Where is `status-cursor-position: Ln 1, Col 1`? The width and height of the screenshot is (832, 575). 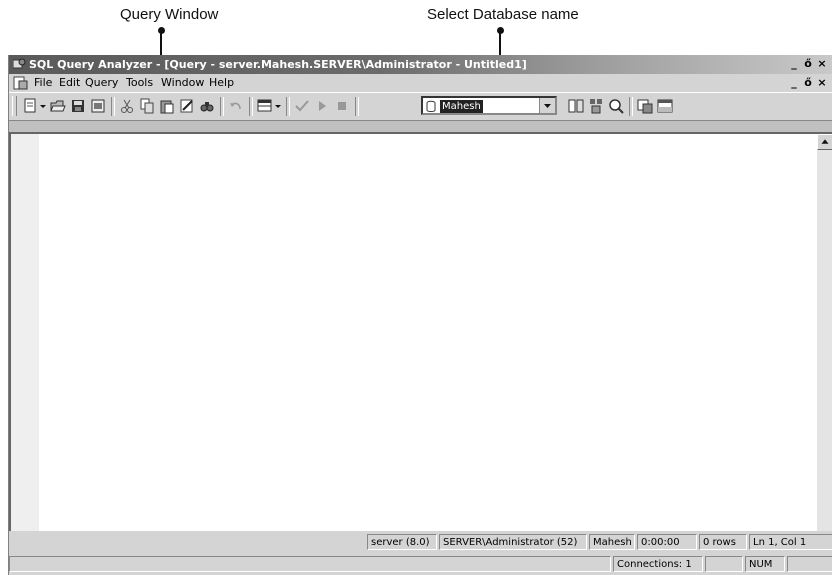
status-cursor-position: Ln 1, Col 1 is located at coordinates (790, 542).